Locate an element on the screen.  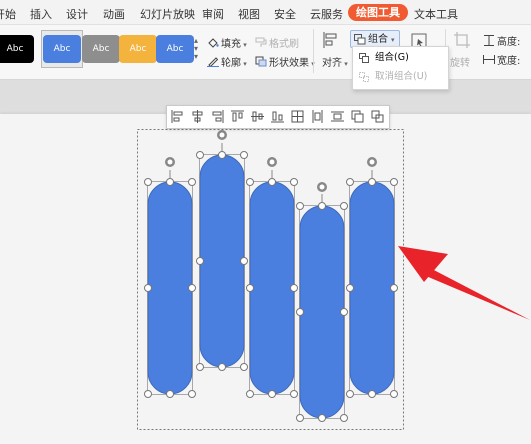
menu-item-group: 组合(G) is located at coordinates (399, 58).